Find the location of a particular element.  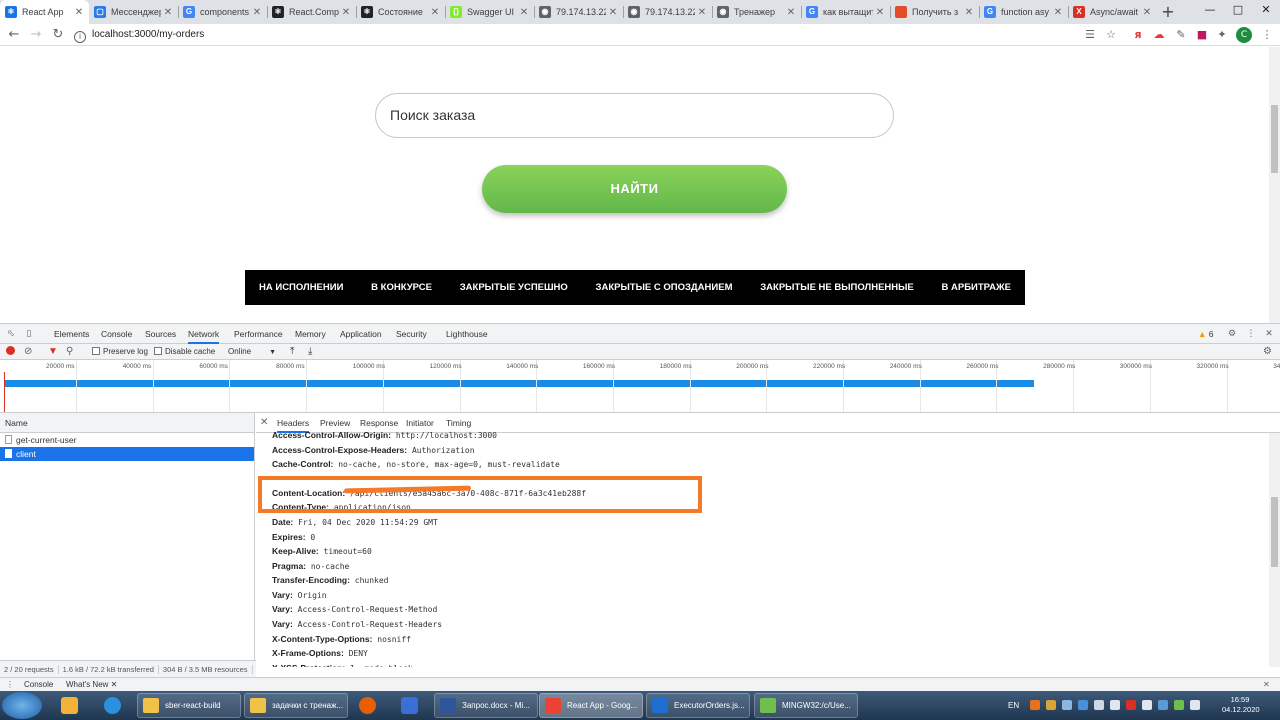

close-icon: ✕ is located at coordinates (114, 684).